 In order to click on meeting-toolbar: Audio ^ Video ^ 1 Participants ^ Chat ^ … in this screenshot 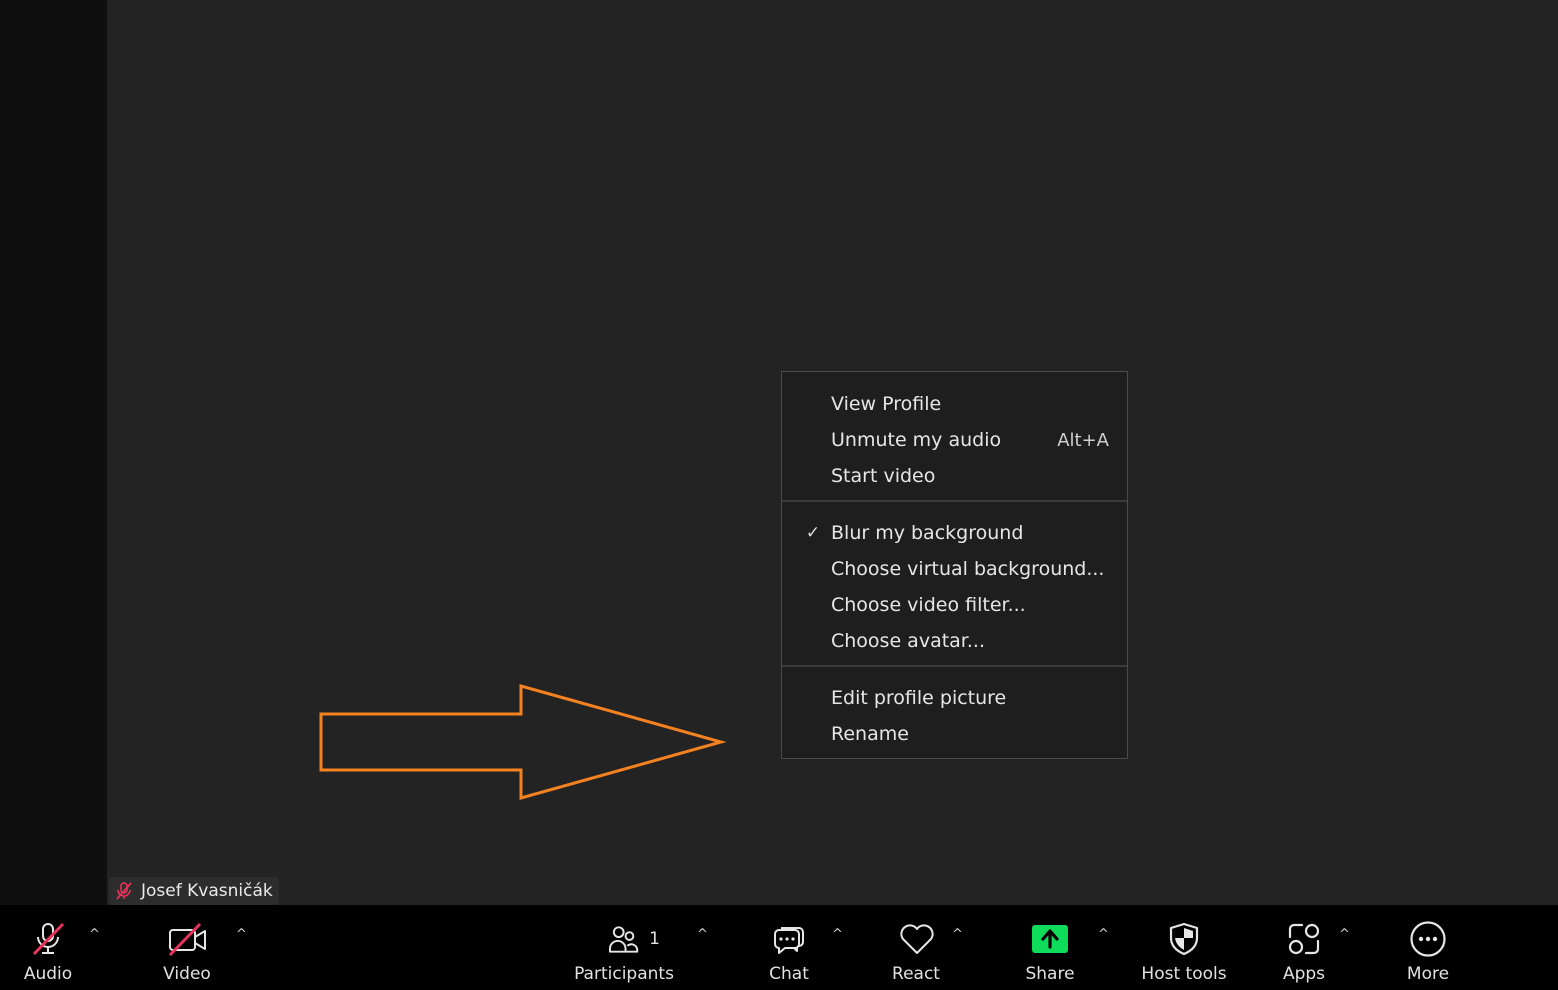, I will do `click(779, 947)`.